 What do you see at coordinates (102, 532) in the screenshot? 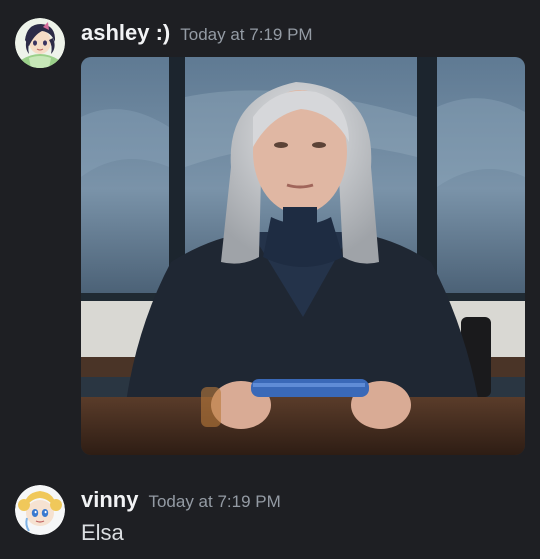
I see `message-text: Elsa` at bounding box center [102, 532].